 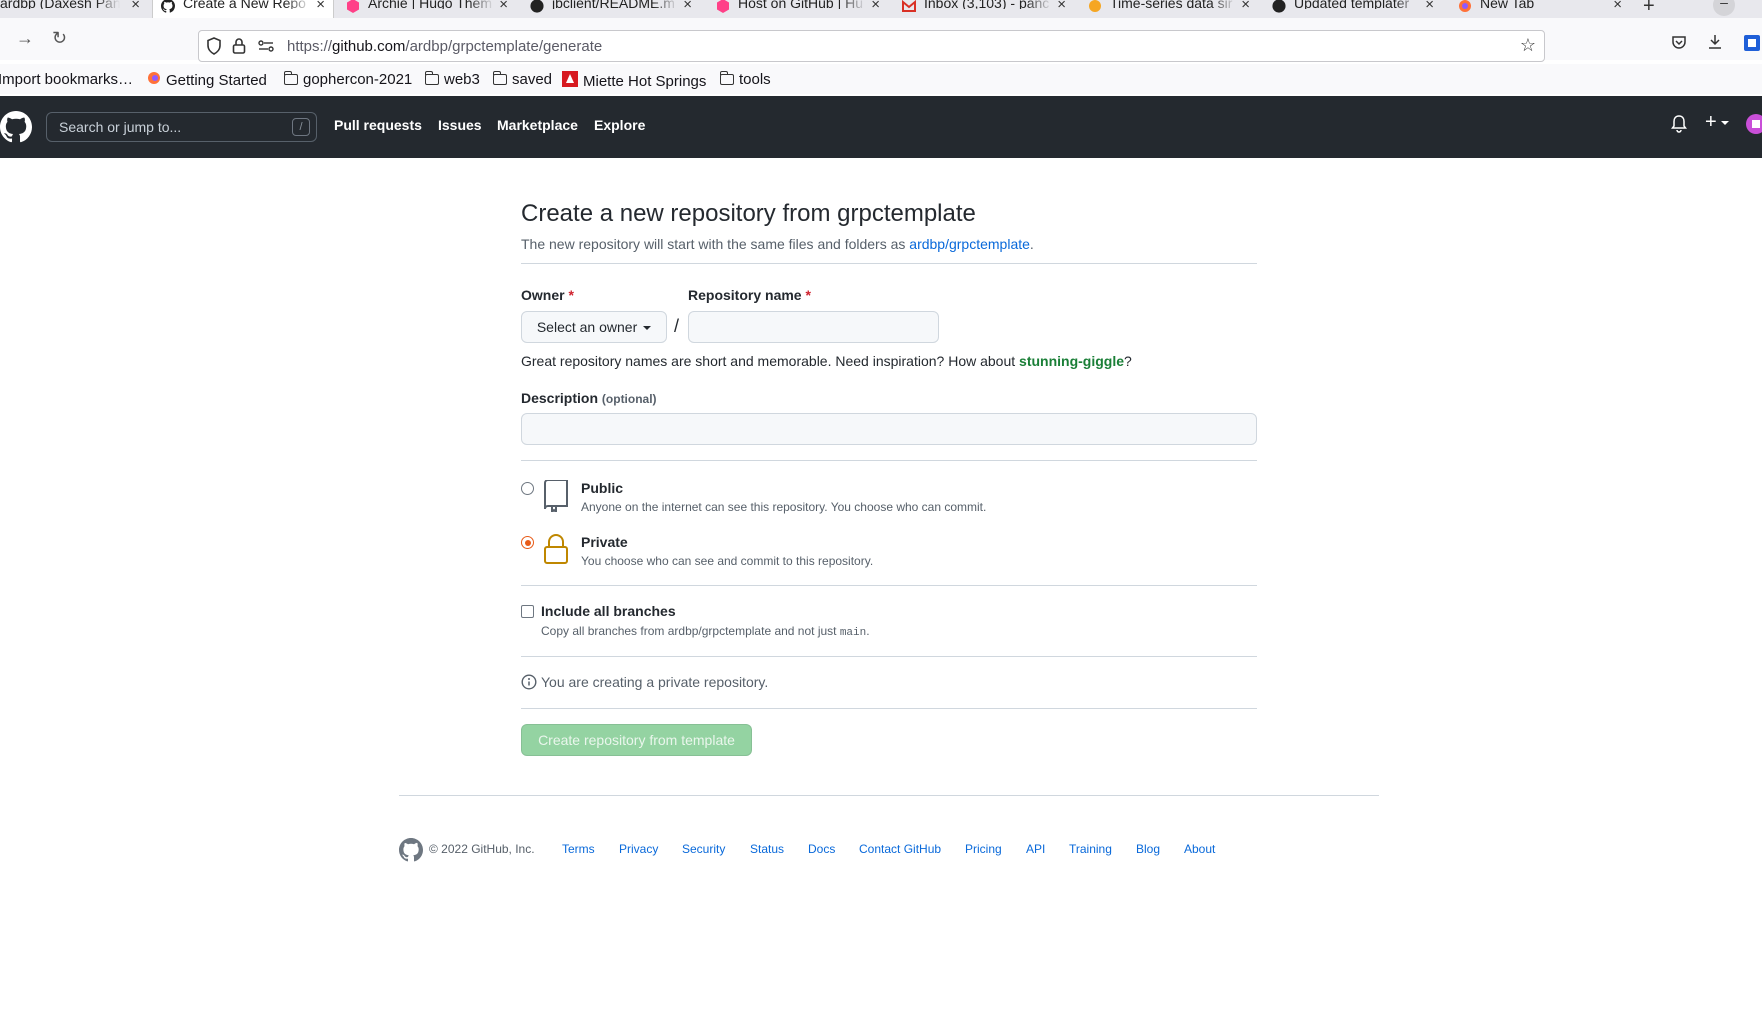 I want to click on create-new-plus-icon: +, so click(x=1717, y=122).